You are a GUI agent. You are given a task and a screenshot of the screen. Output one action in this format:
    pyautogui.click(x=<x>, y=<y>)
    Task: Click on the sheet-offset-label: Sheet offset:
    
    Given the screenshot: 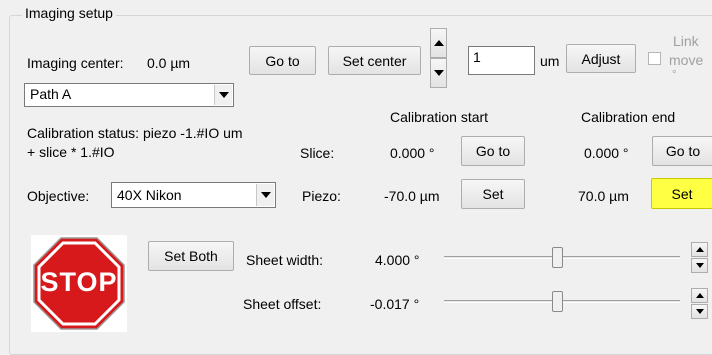 What is the action you would take?
    pyautogui.click(x=282, y=304)
    